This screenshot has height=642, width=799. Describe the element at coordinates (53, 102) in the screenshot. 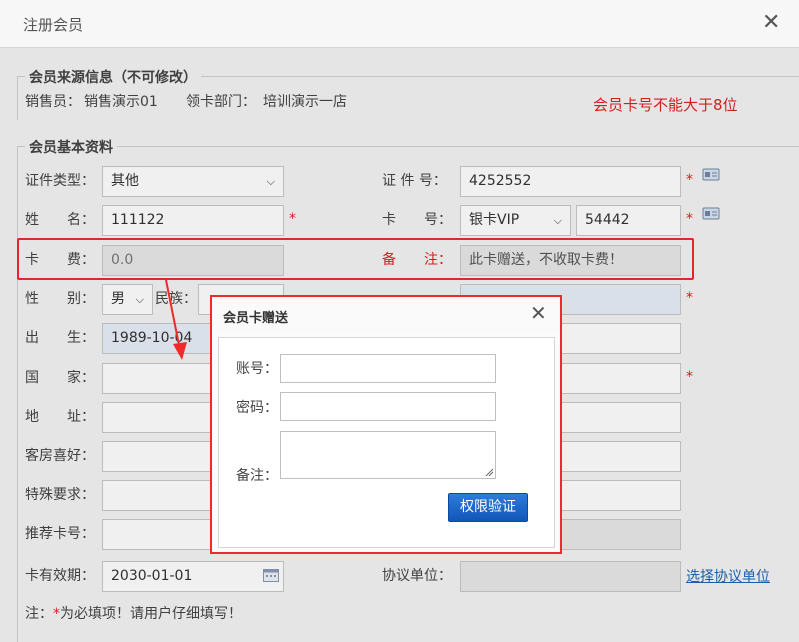

I see `salesperson-label: 销售员：` at that location.